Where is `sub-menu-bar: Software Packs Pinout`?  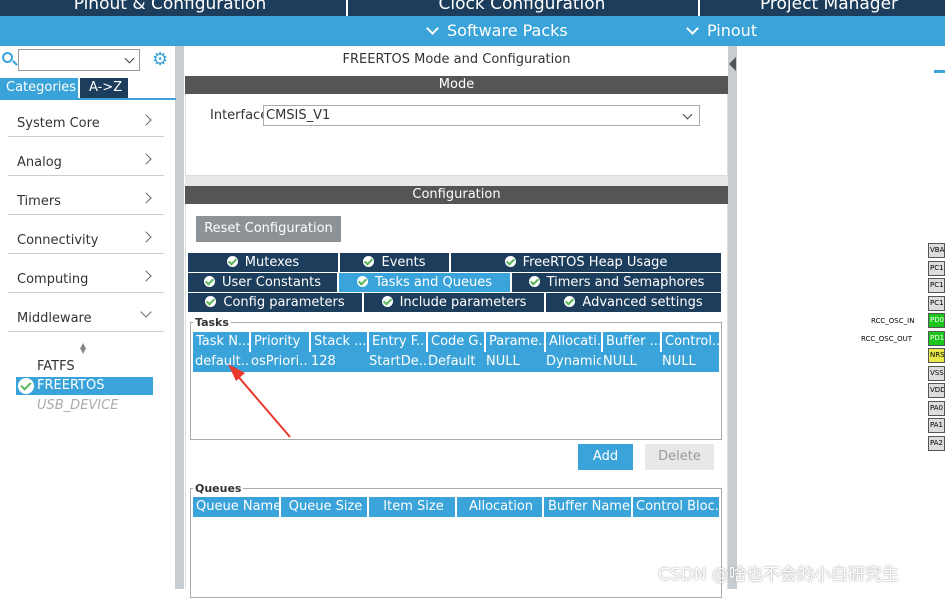
sub-menu-bar: Software Packs Pinout is located at coordinates (472, 31).